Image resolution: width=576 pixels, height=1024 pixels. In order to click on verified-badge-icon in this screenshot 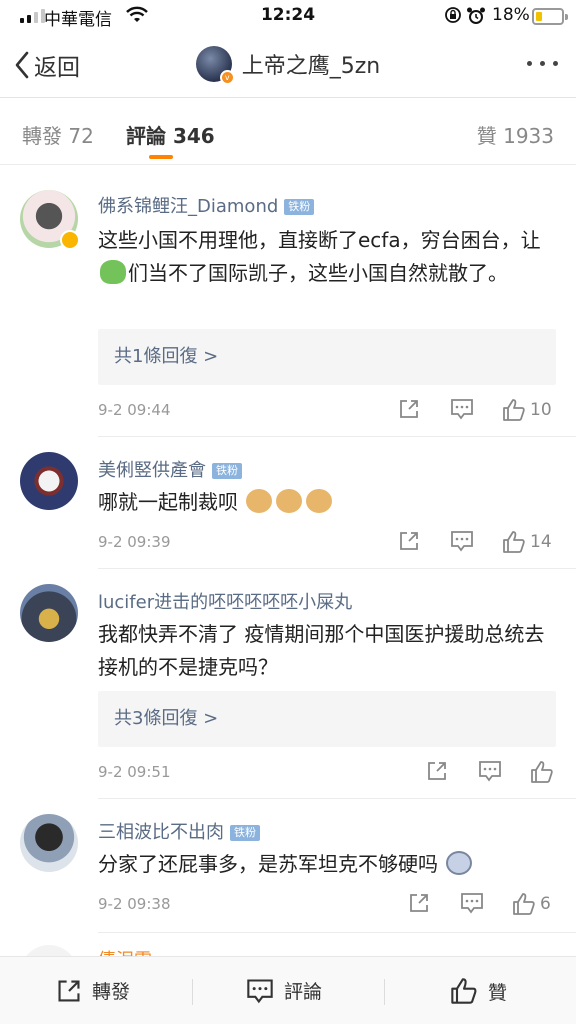, I will do `click(70, 240)`.